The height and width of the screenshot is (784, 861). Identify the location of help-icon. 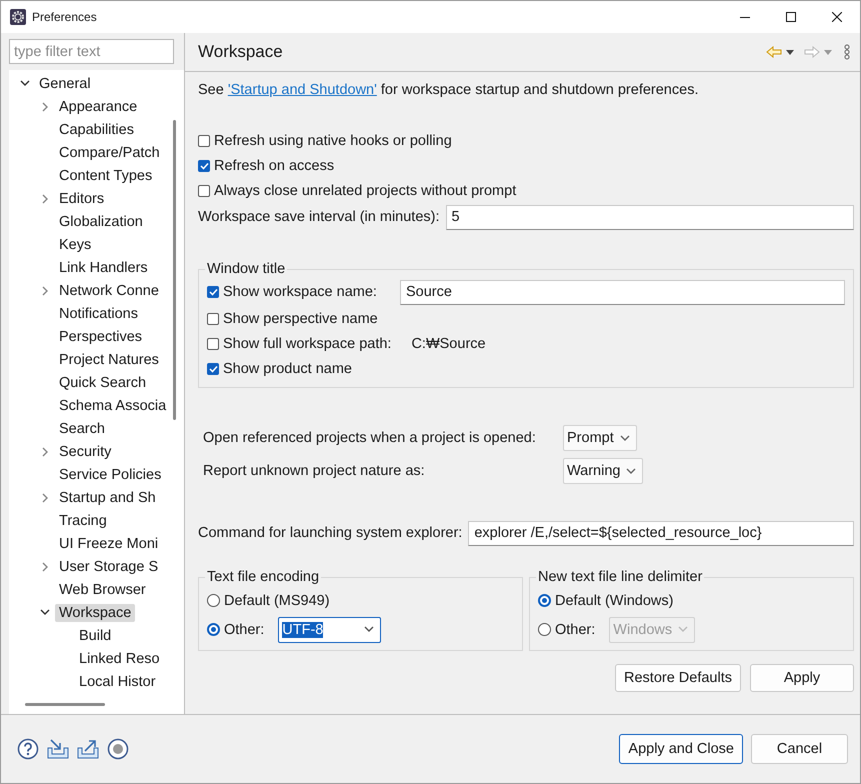
(28, 749).